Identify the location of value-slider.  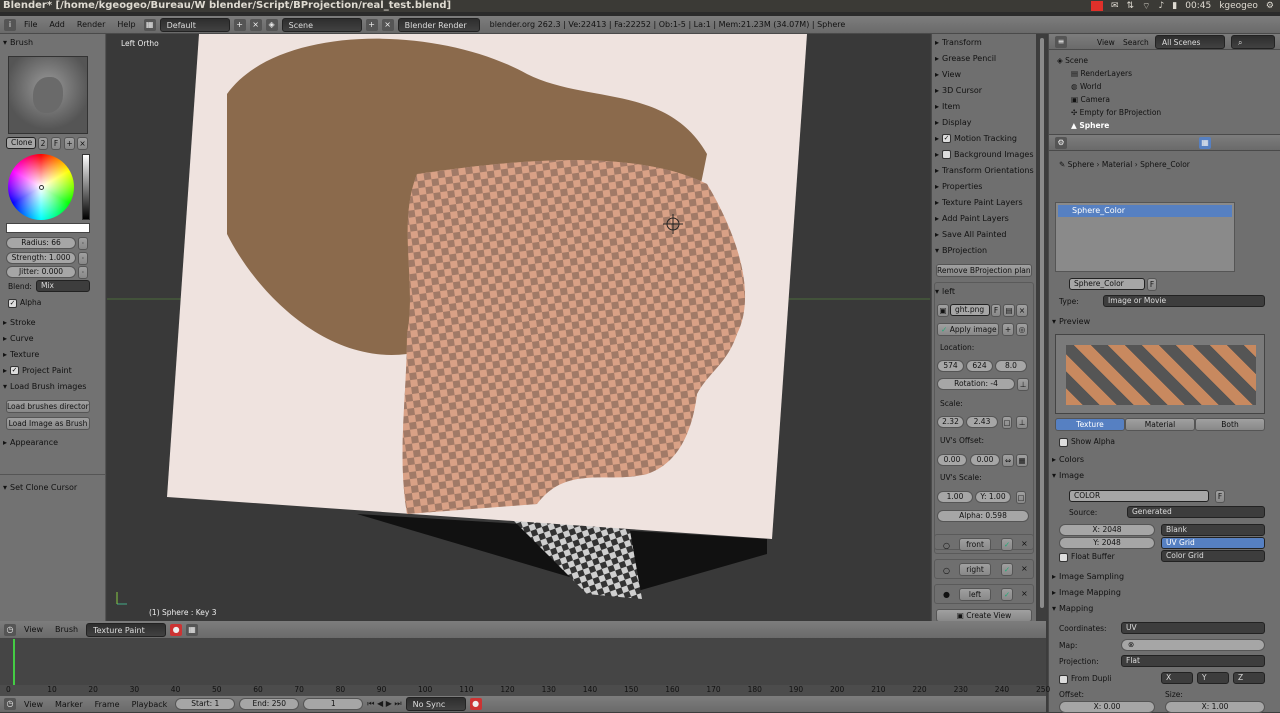
(86, 187).